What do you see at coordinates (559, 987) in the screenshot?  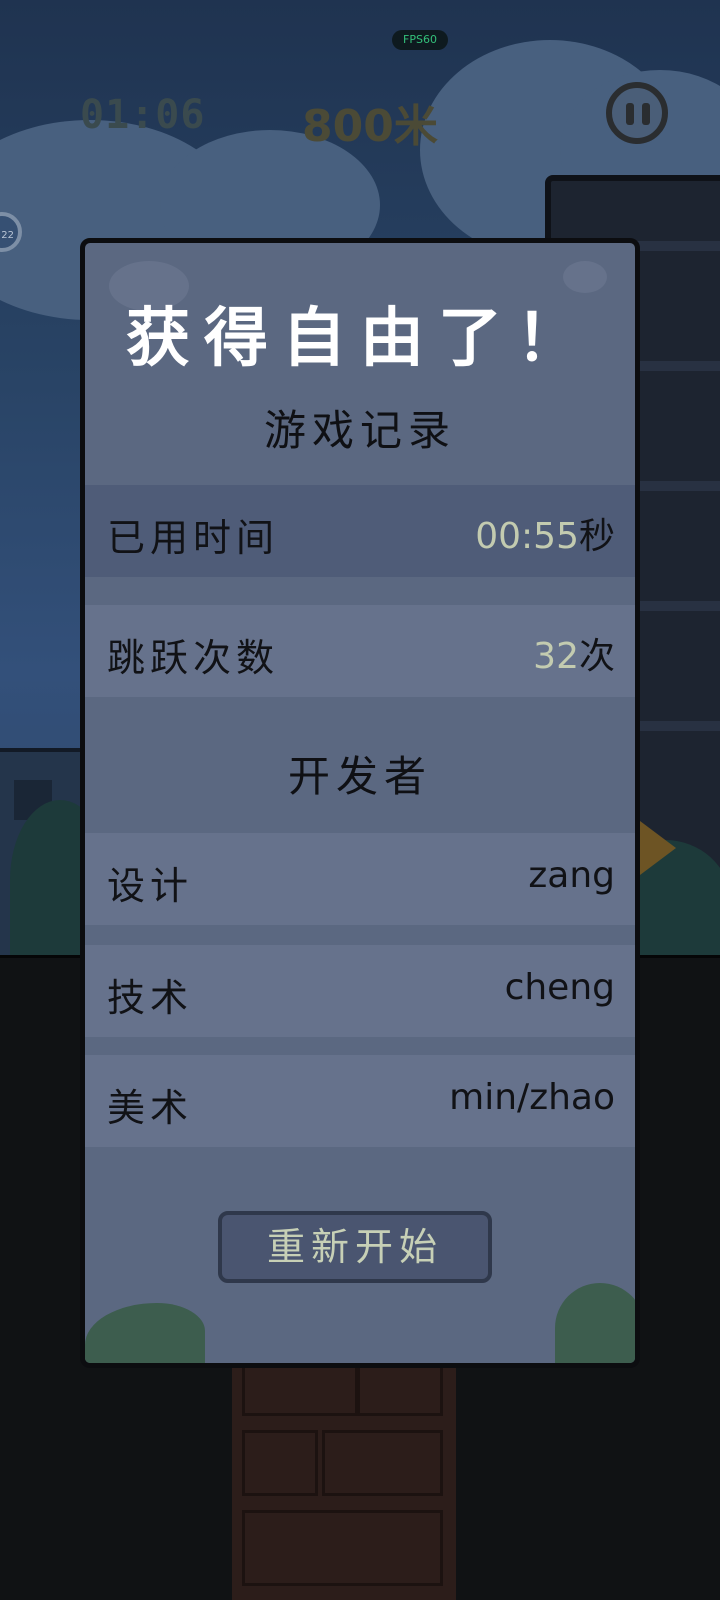 I see `credit-value: cheng` at bounding box center [559, 987].